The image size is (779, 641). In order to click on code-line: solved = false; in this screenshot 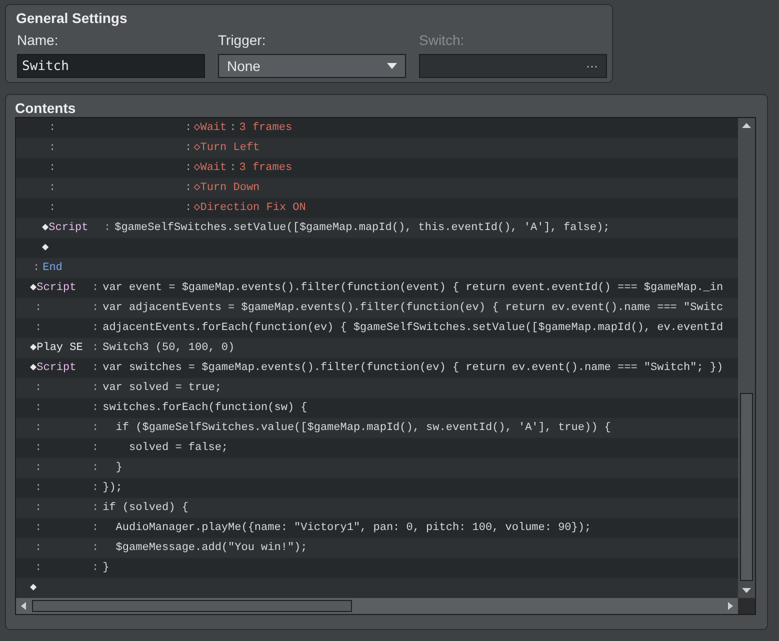, I will do `click(178, 448)`.